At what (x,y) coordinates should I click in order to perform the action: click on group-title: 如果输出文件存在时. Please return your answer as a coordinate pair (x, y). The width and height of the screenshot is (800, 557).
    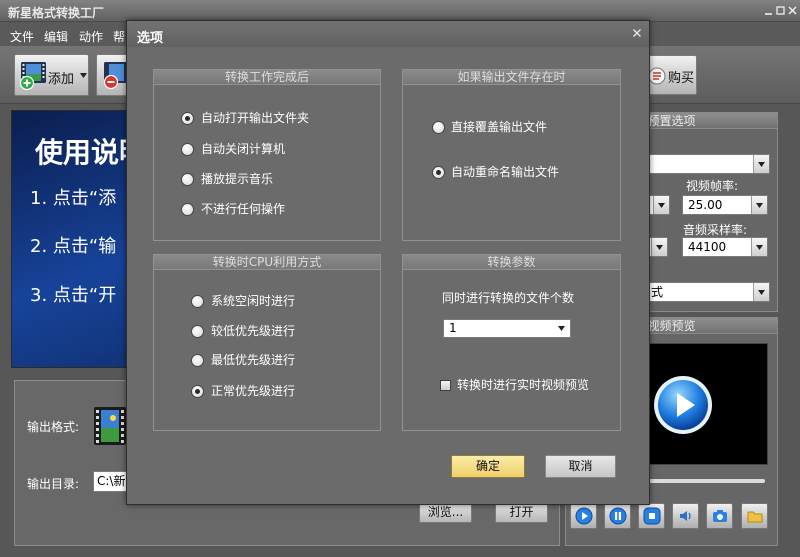
    Looking at the image, I should click on (511, 77).